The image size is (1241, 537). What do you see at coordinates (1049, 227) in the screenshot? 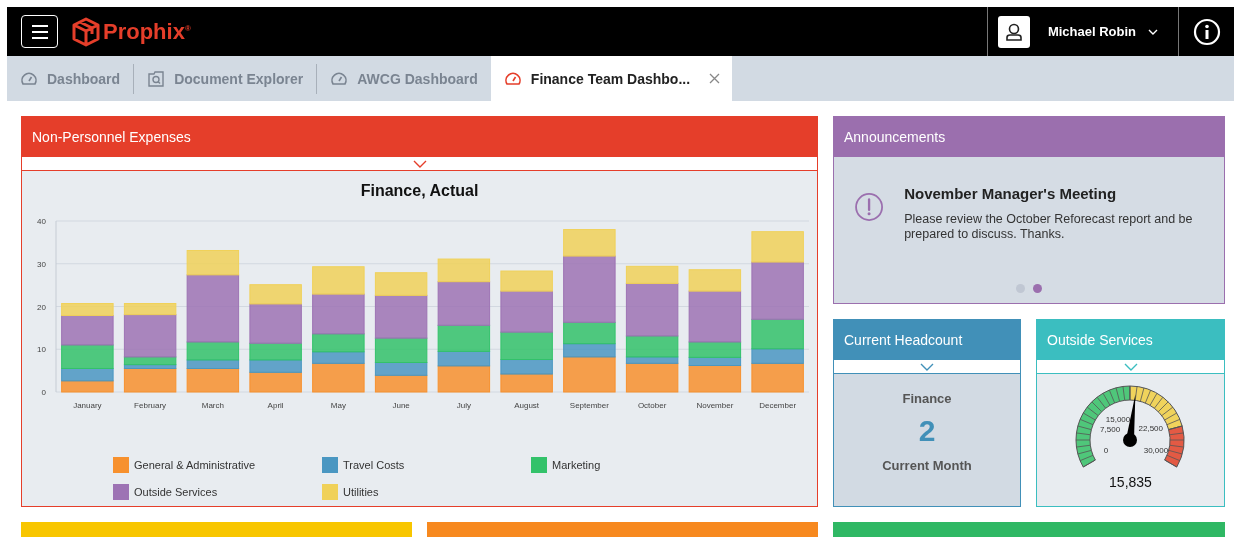
I see `announcement-text: Please review the October Reforecast report and be prepared to discuss. Thanks.` at bounding box center [1049, 227].